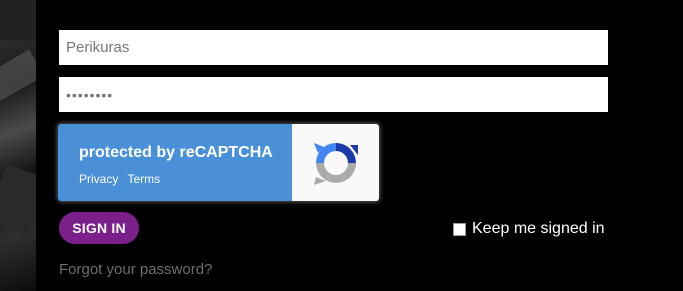 This screenshot has width=683, height=291. What do you see at coordinates (333, 94) in the screenshot?
I see `password-field: ••••••••` at bounding box center [333, 94].